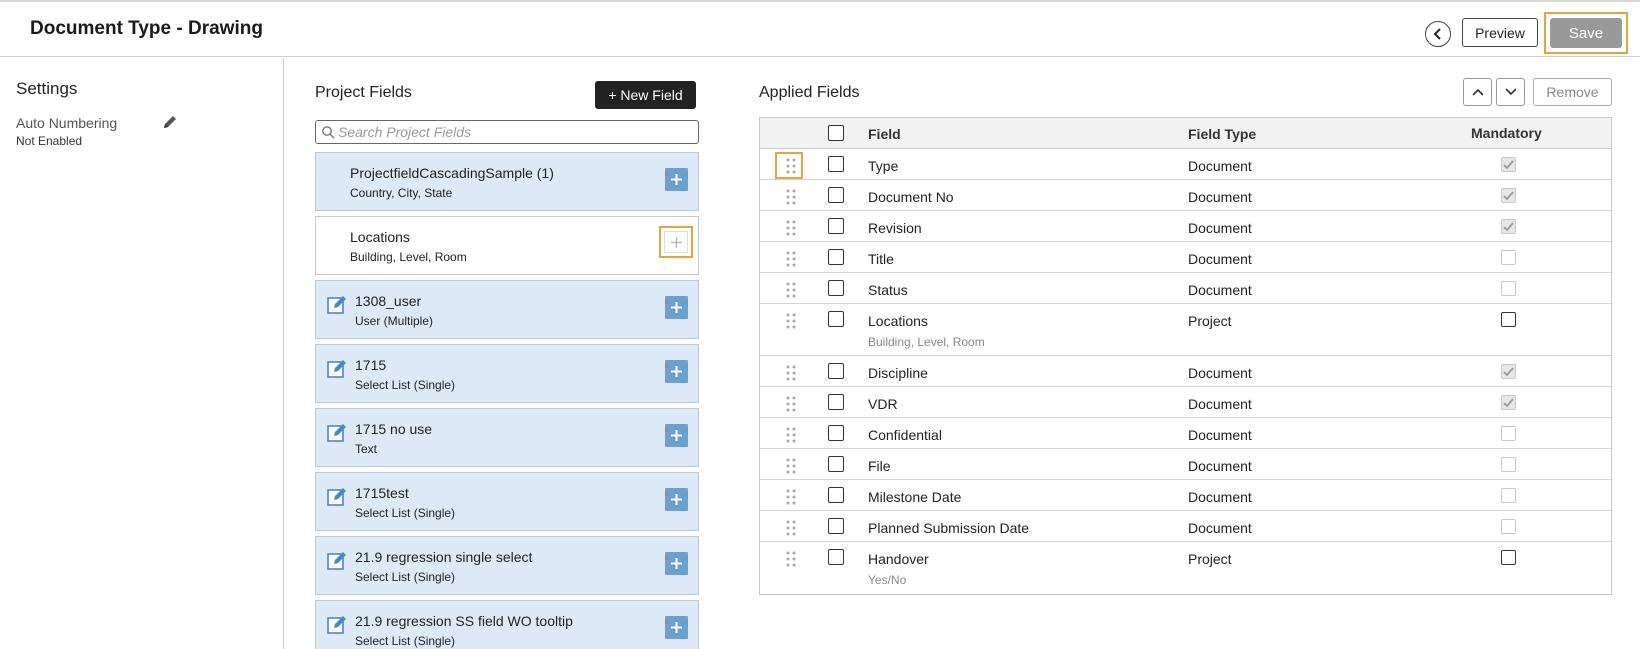 The height and width of the screenshot is (649, 1640). I want to click on table-row: Planned Submission Date Document, so click(1185, 526).